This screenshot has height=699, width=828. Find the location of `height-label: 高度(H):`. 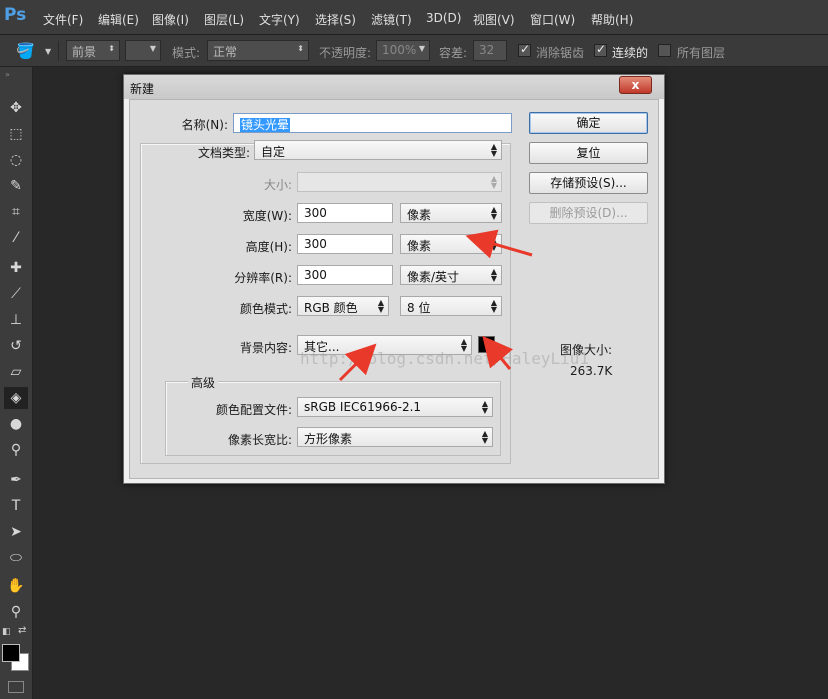

height-label: 高度(H): is located at coordinates (268, 247).